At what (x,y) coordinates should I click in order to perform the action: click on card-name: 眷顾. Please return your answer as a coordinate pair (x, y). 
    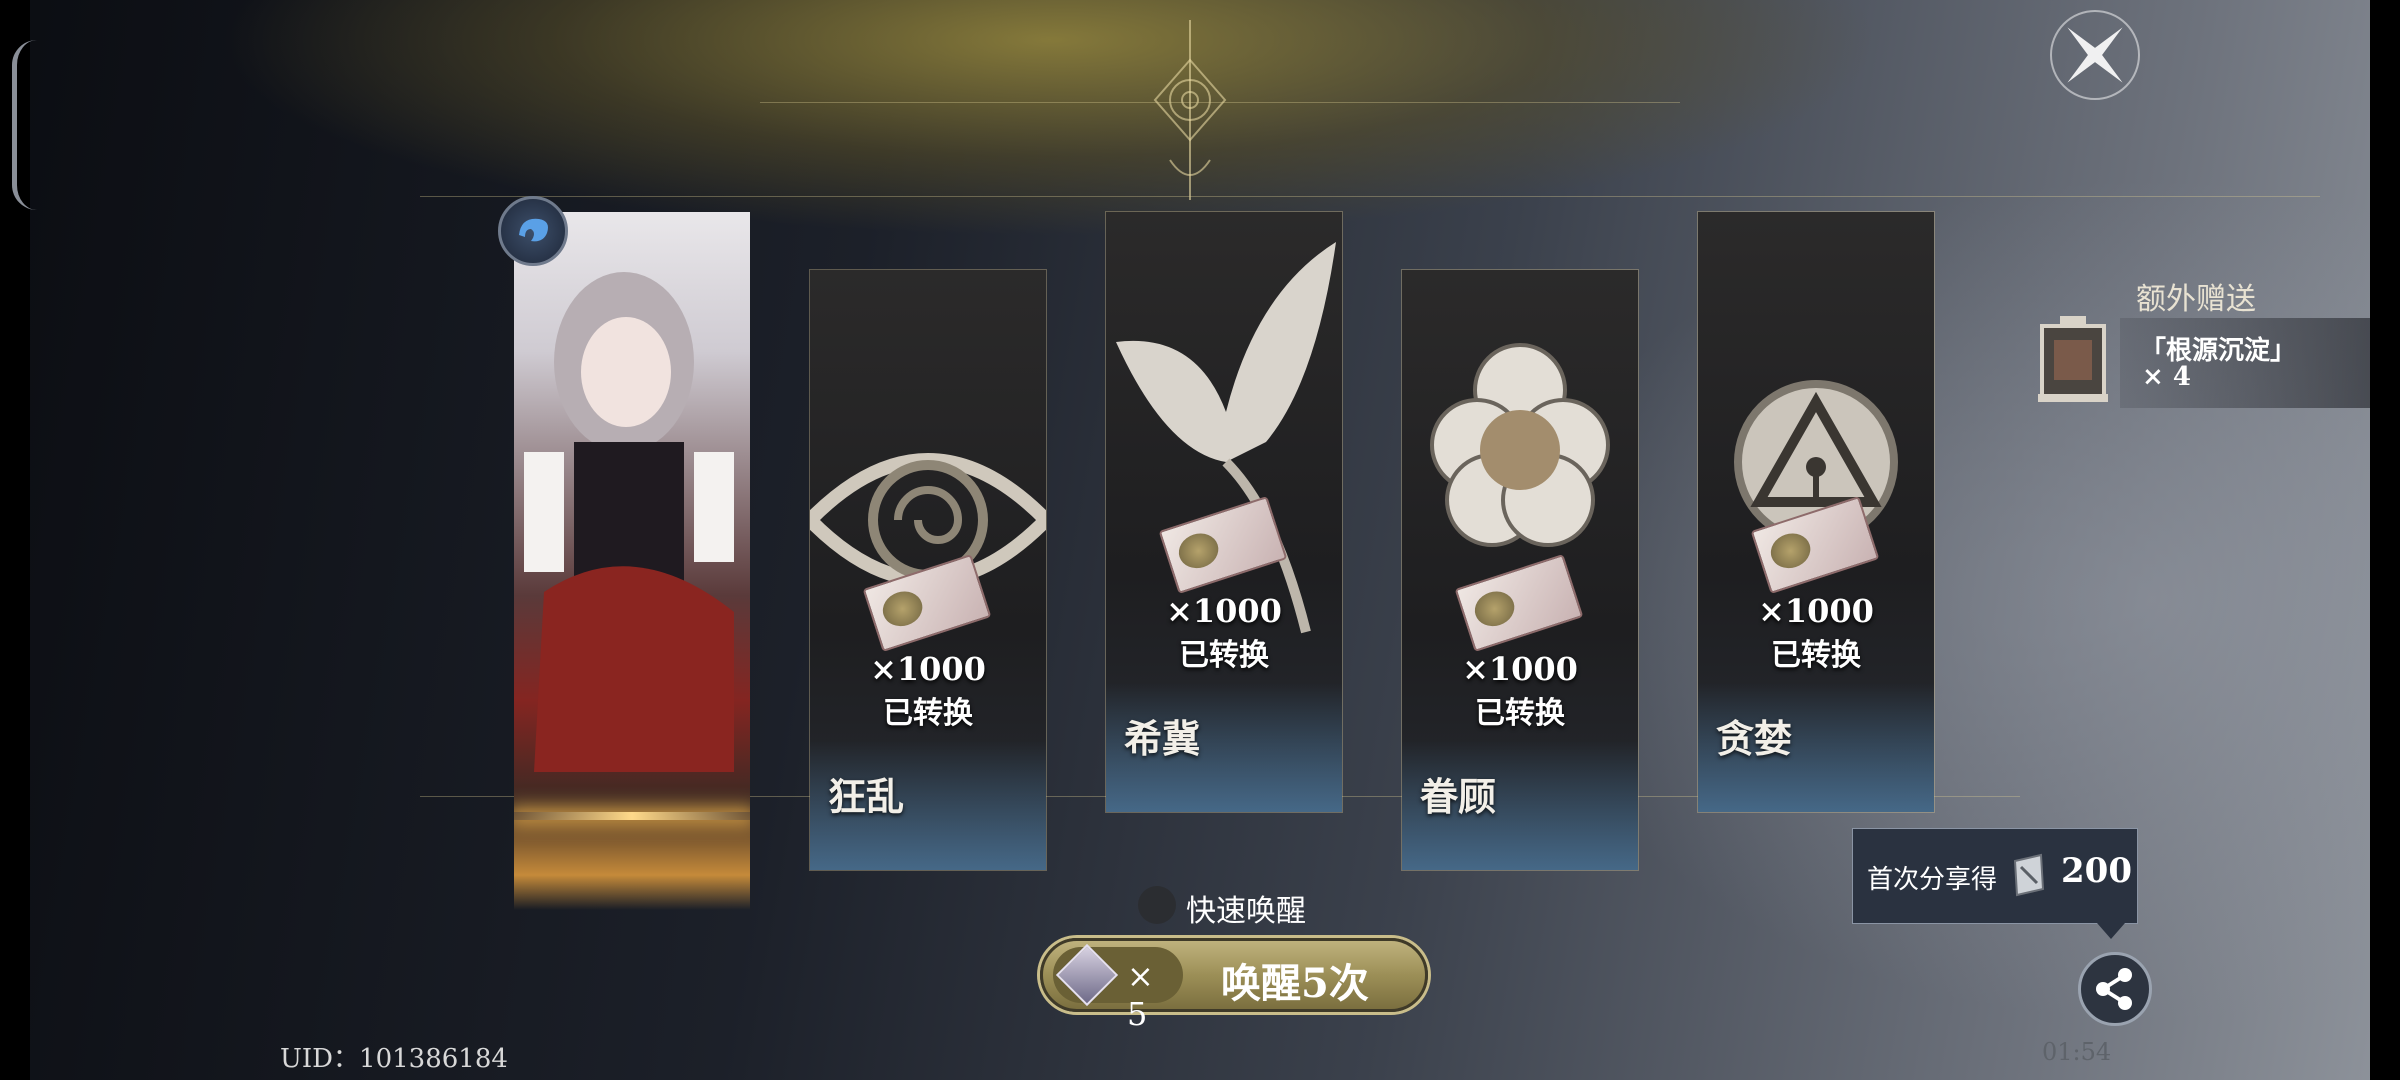
    Looking at the image, I should click on (1458, 796).